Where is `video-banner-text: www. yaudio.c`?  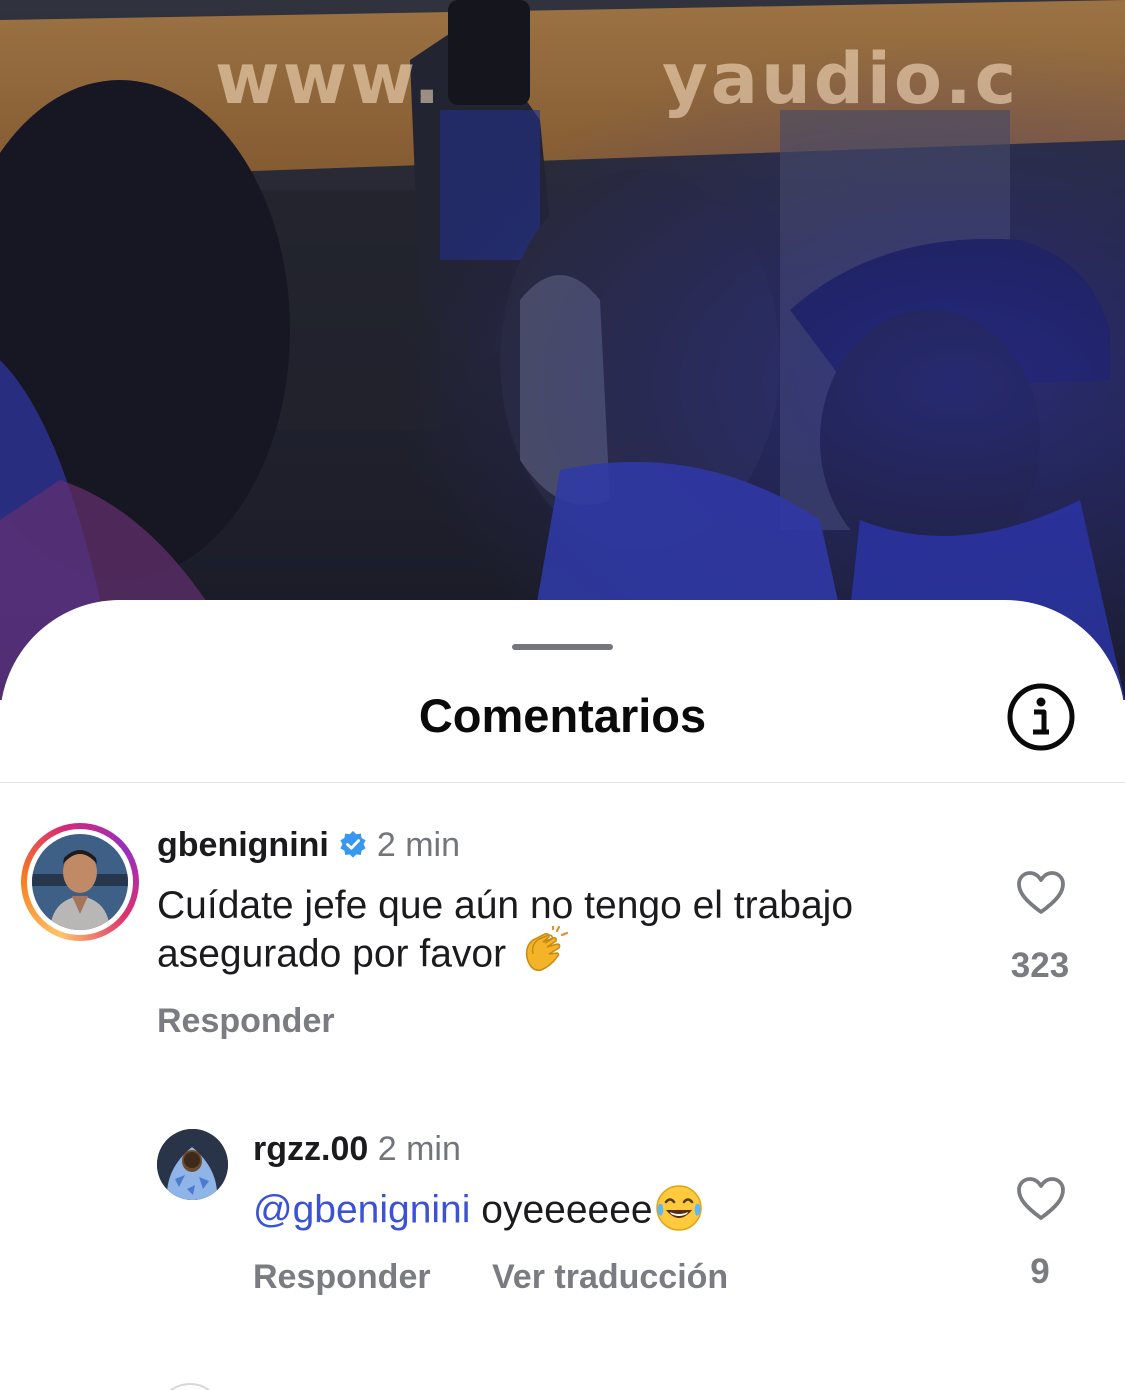 video-banner-text: www. yaudio.c is located at coordinates (617, 79).